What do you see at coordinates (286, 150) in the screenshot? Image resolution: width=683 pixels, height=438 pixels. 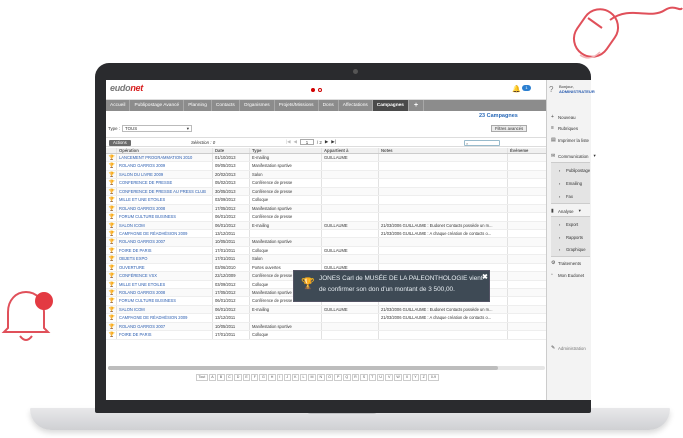 I see `column-header: Type` at bounding box center [286, 150].